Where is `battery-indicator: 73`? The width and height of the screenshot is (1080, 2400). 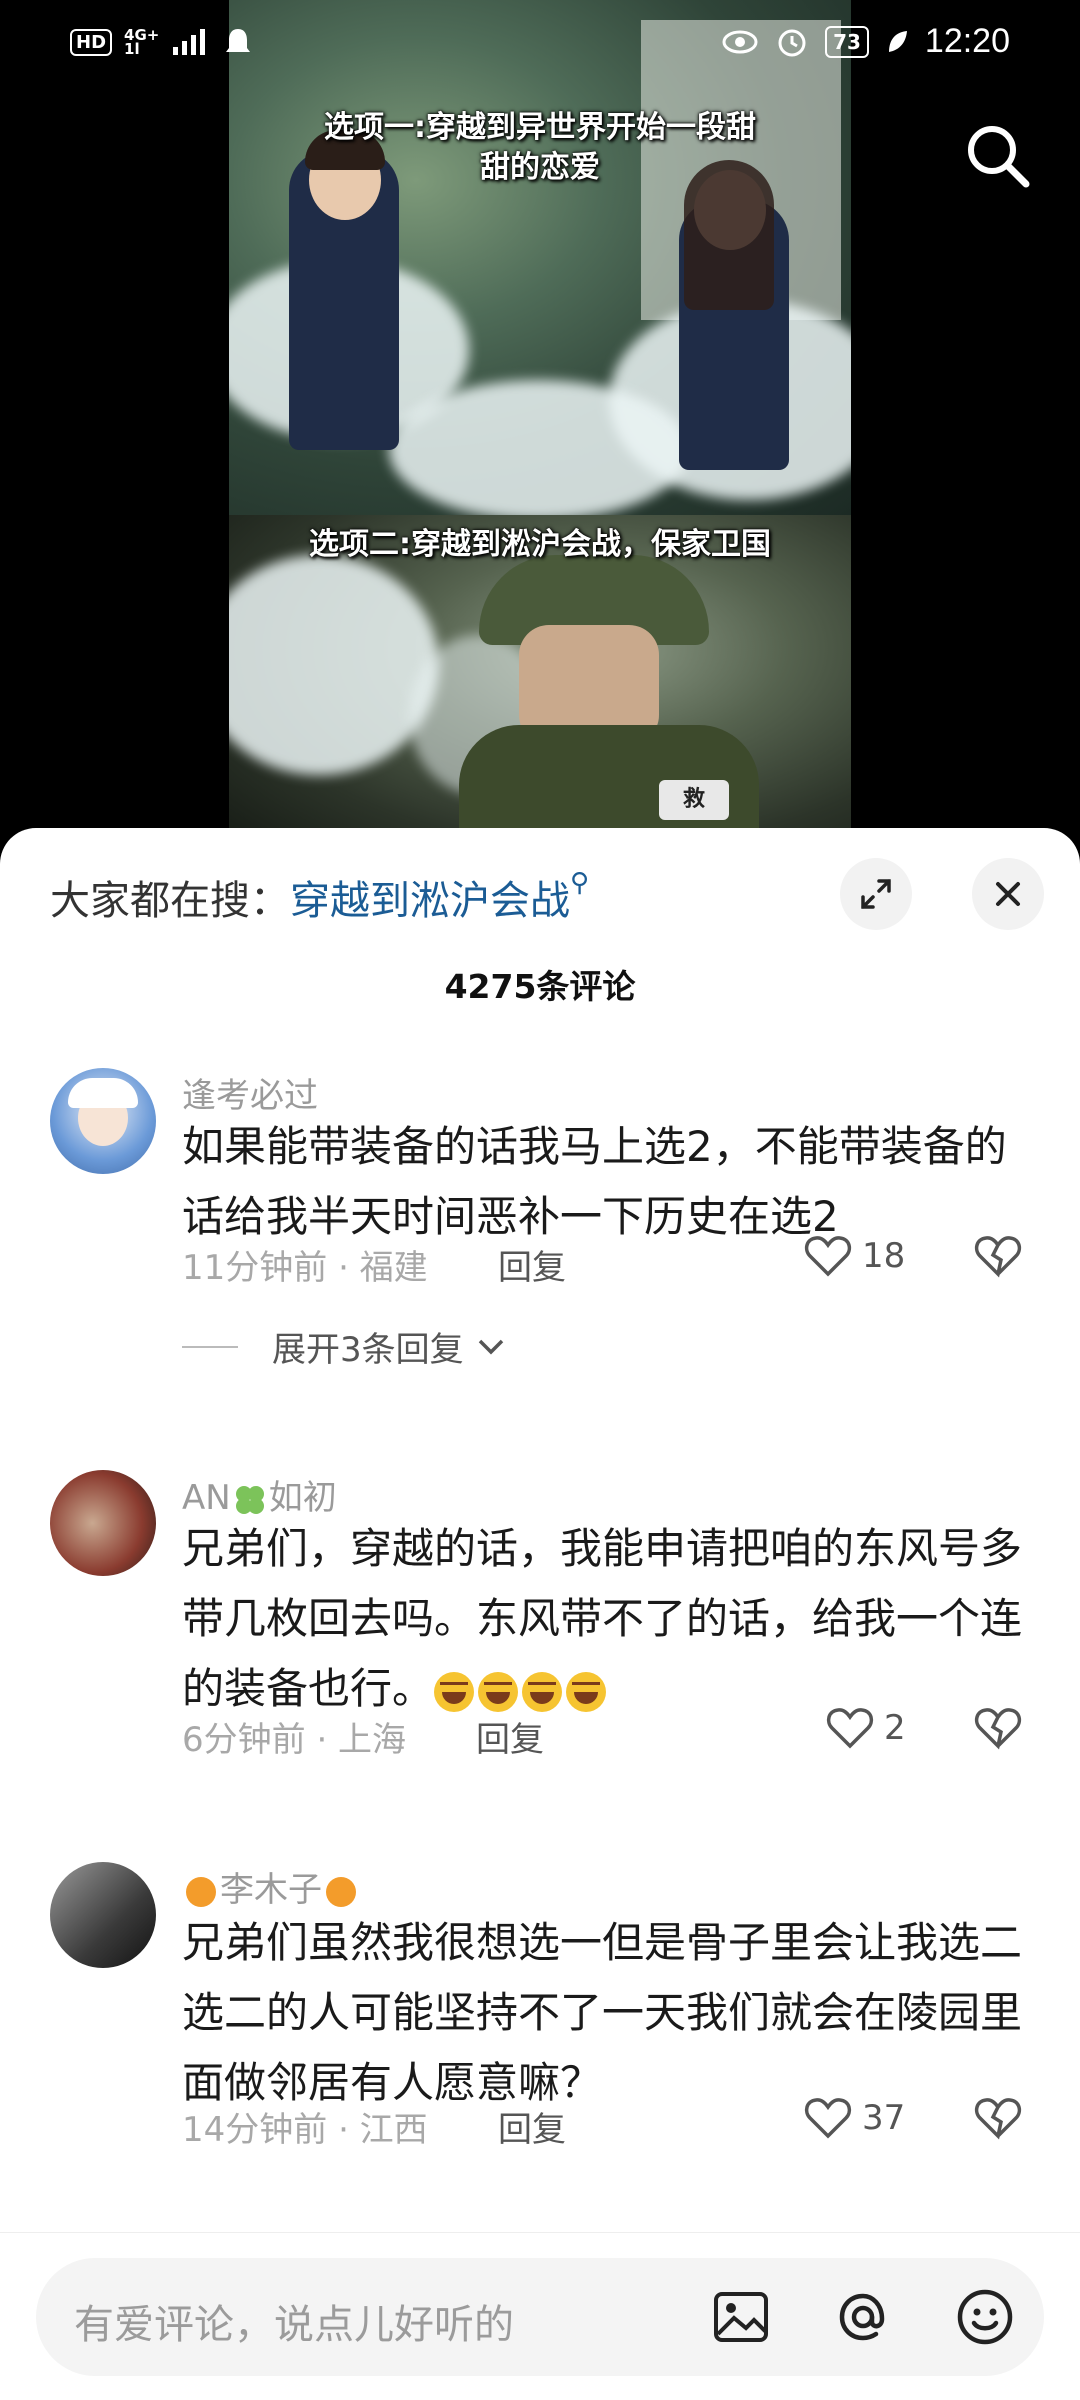
battery-indicator: 73 is located at coordinates (847, 41).